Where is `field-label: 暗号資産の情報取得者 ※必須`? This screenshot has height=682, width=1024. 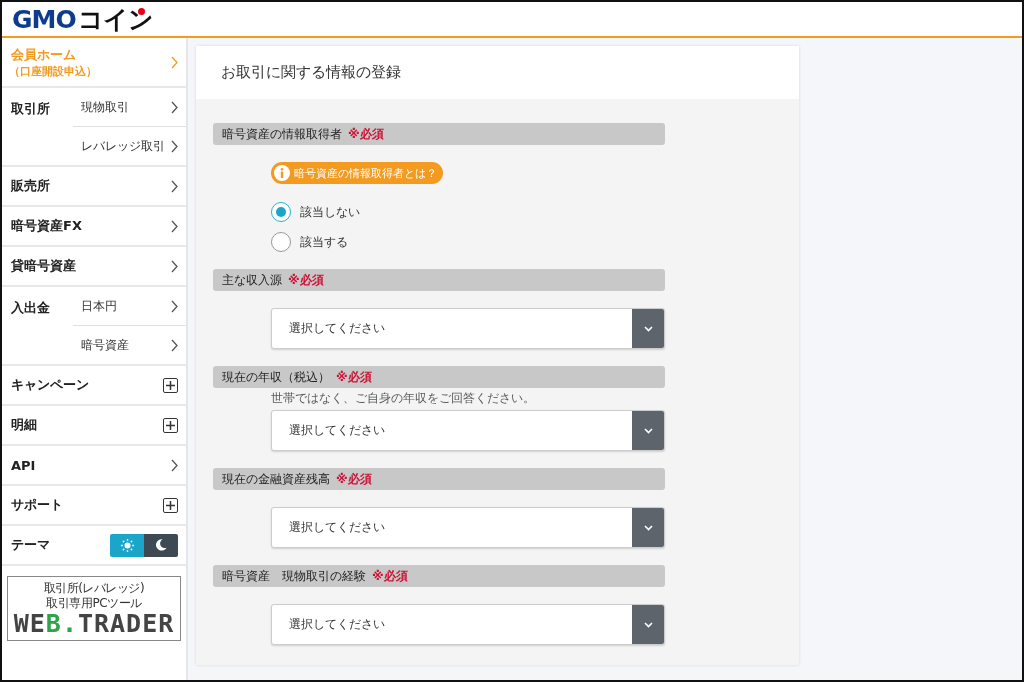 field-label: 暗号資産の情報取得者 ※必須 is located at coordinates (439, 134).